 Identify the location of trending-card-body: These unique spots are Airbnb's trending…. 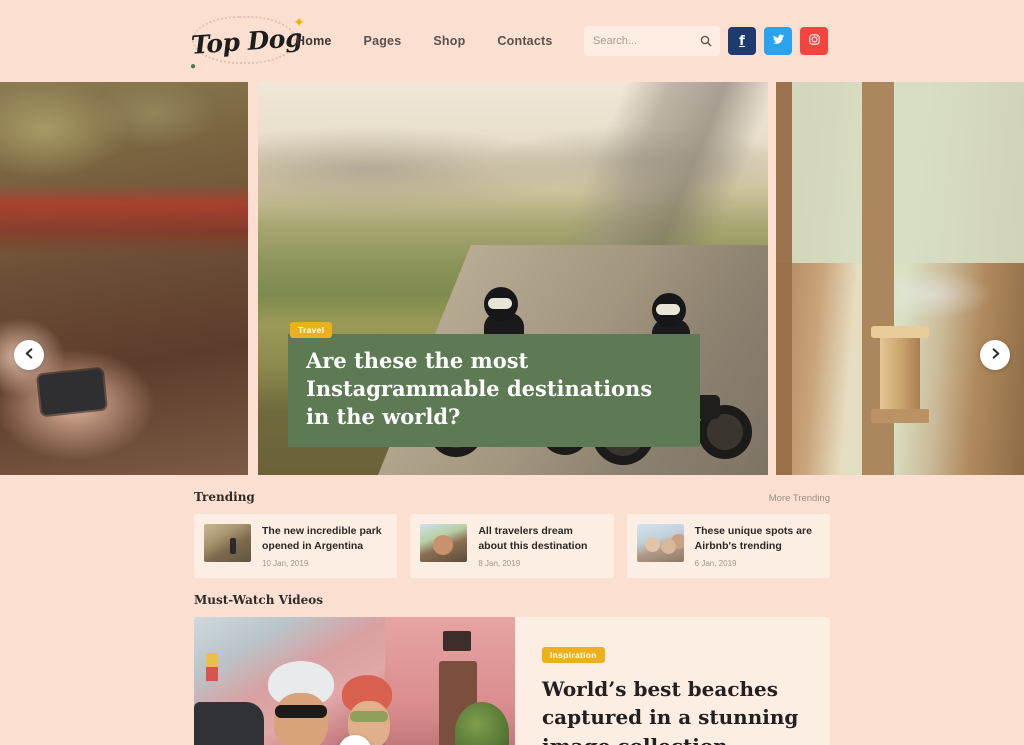
(757, 546).